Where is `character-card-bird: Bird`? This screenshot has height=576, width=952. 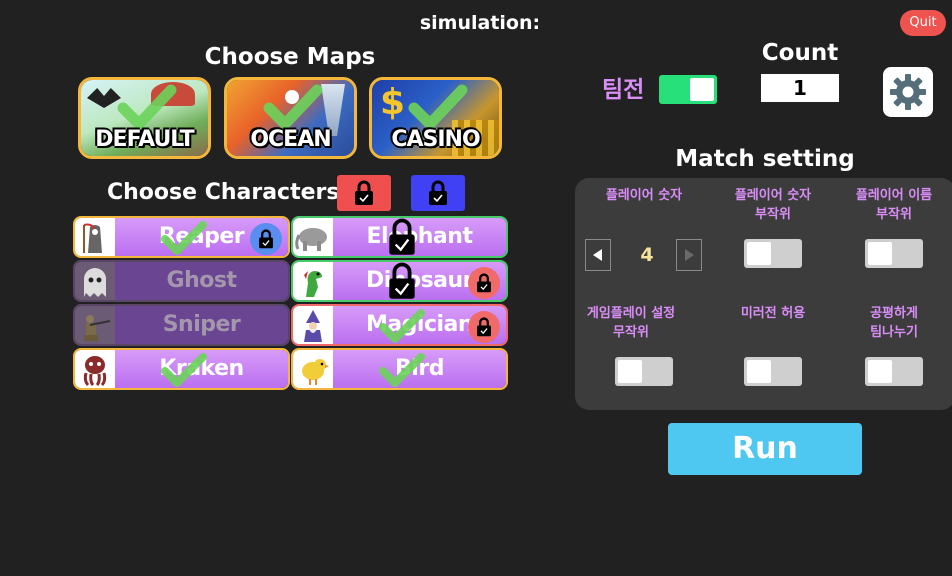 character-card-bird: Bird is located at coordinates (399, 369).